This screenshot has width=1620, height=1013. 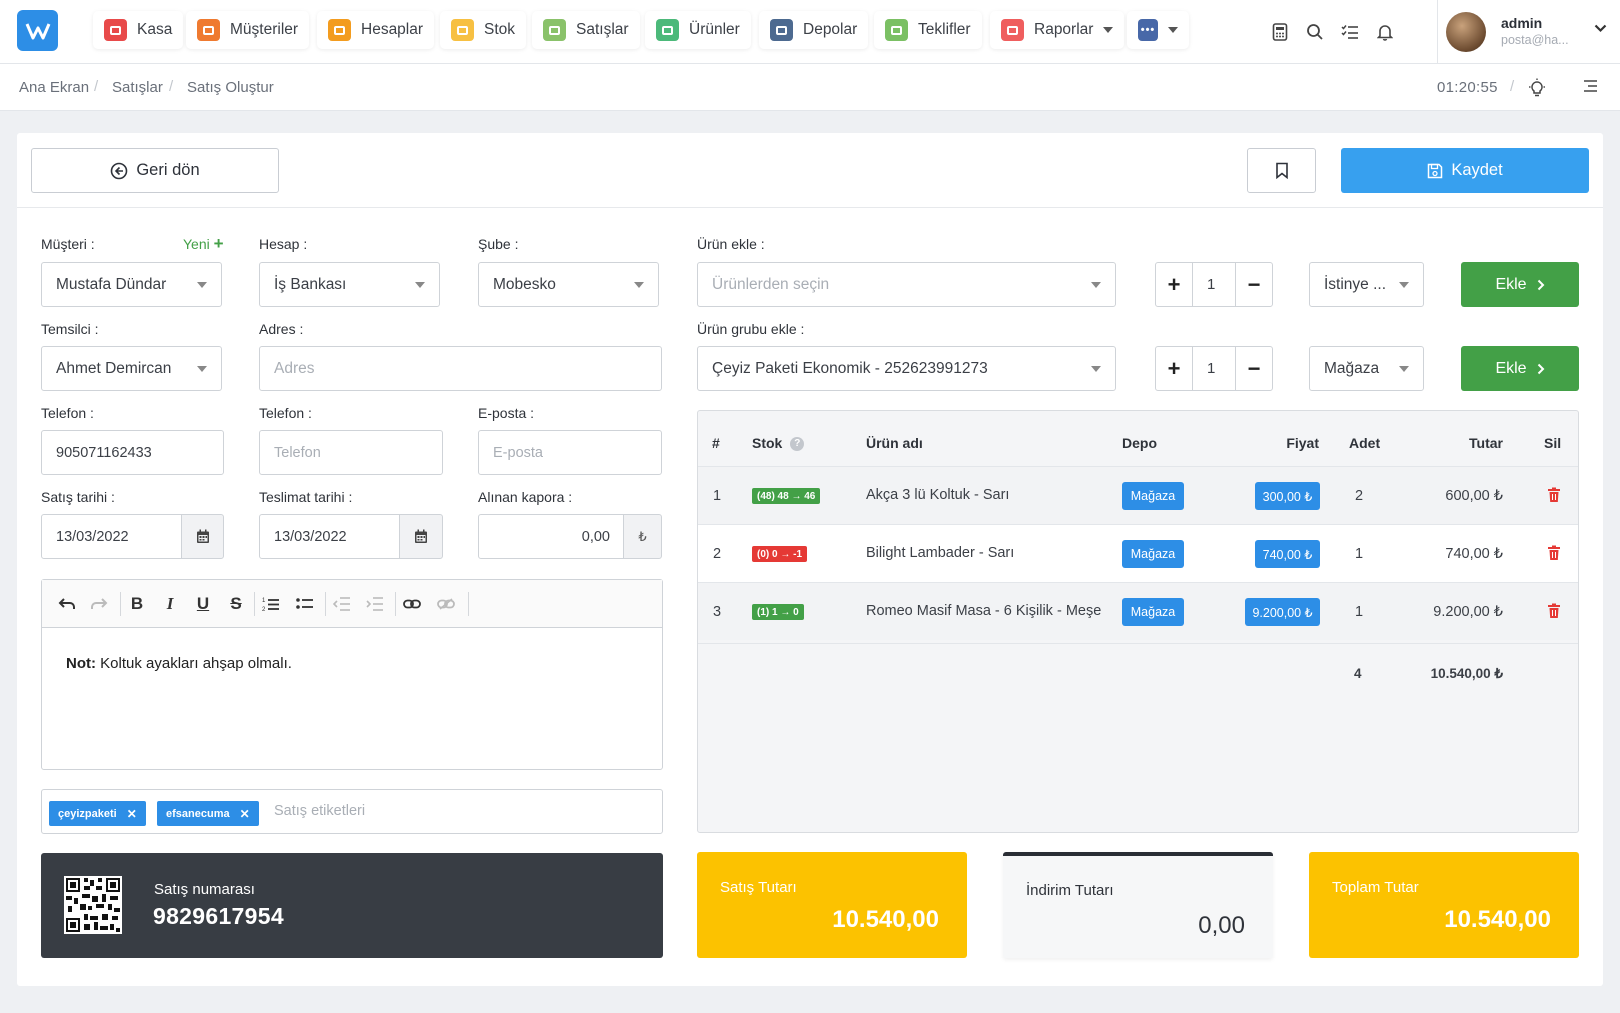 I want to click on customer-select: Mustafa Dündar, so click(x=131, y=284).